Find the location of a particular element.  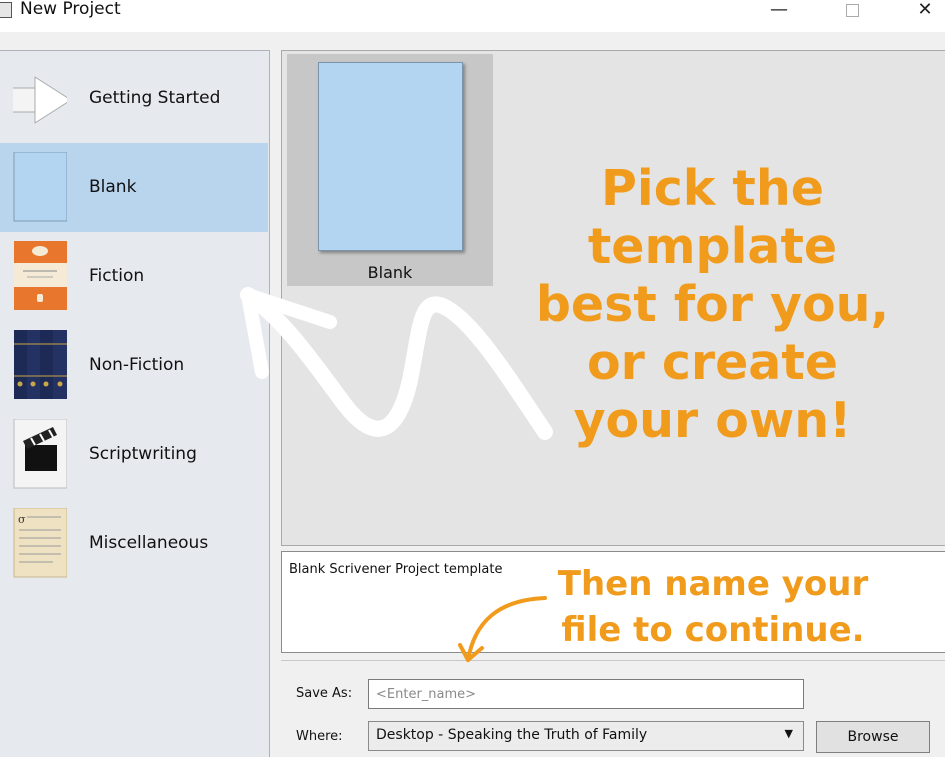

annotation-line: template is located at coordinates (712, 246).